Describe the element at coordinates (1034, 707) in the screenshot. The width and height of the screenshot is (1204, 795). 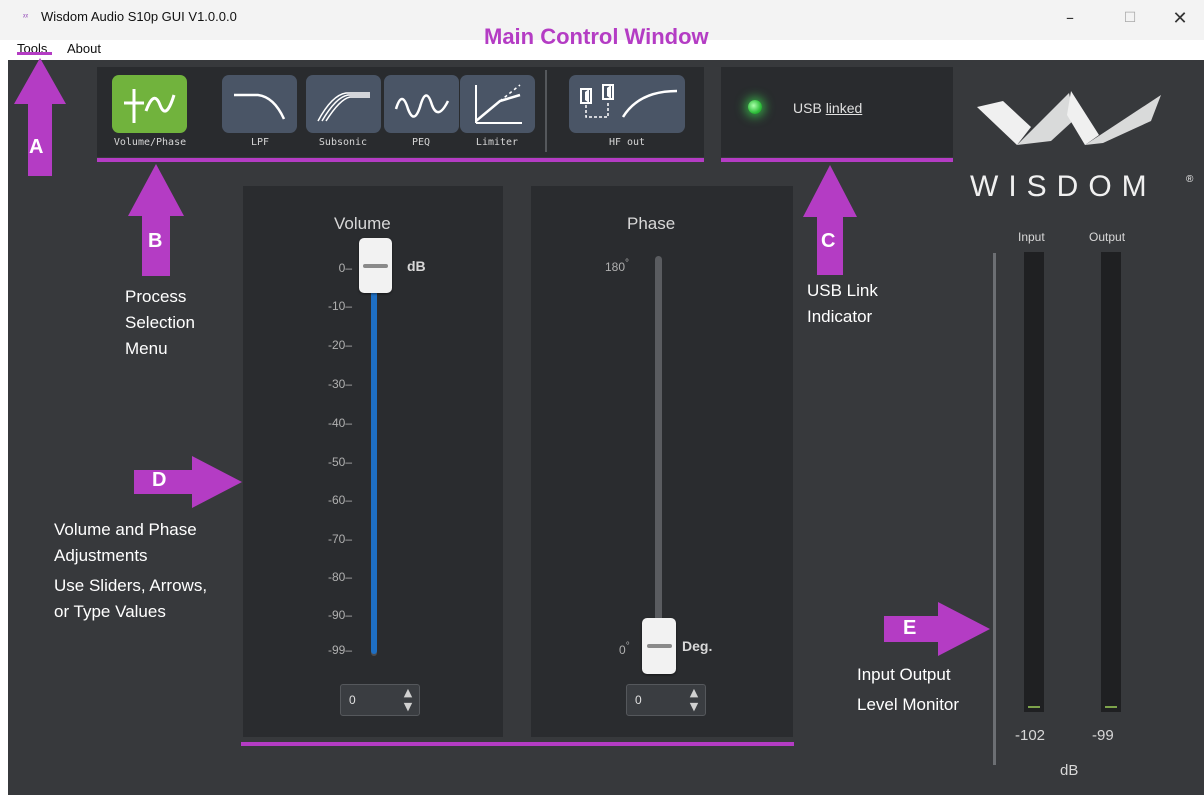
I see `input-level-indicator` at that location.